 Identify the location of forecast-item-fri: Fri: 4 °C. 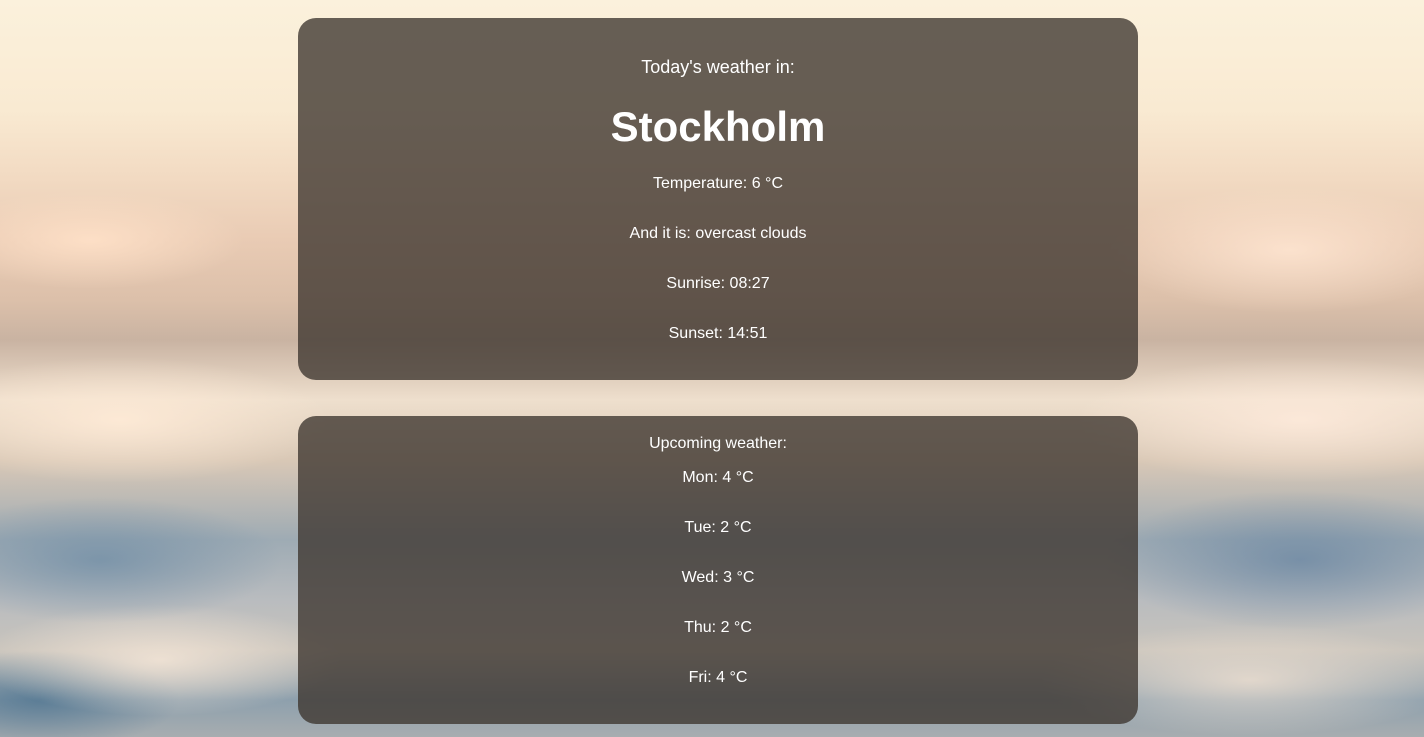
(718, 677).